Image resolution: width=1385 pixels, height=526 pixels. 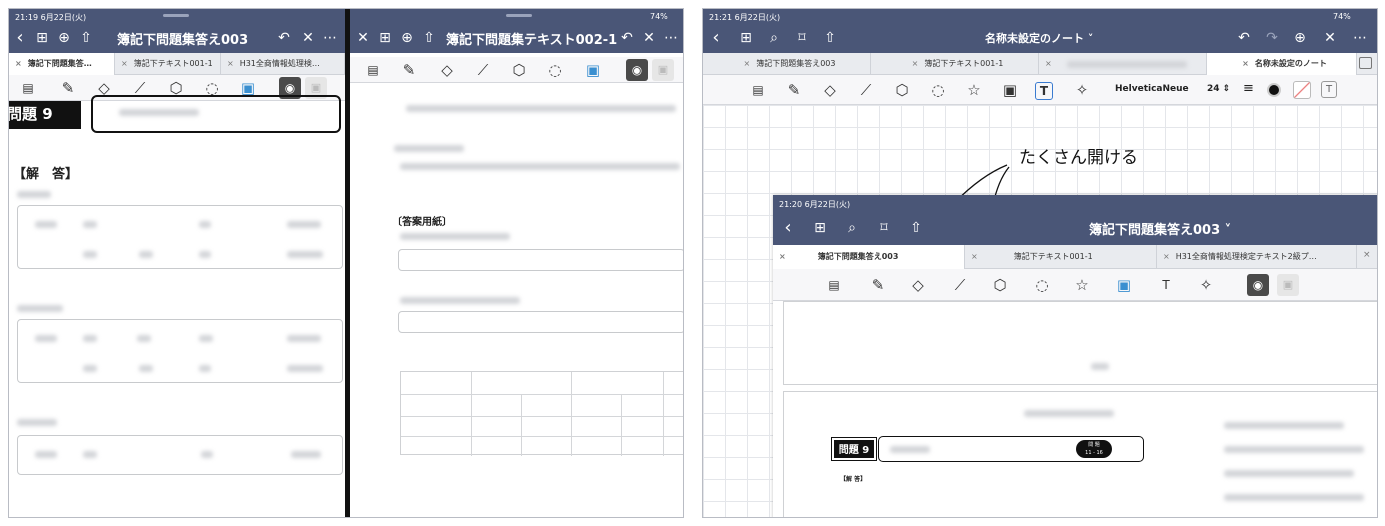 What do you see at coordinates (1039, 38) in the screenshot?
I see `note-title: 名称未設定のノート ˅` at bounding box center [1039, 38].